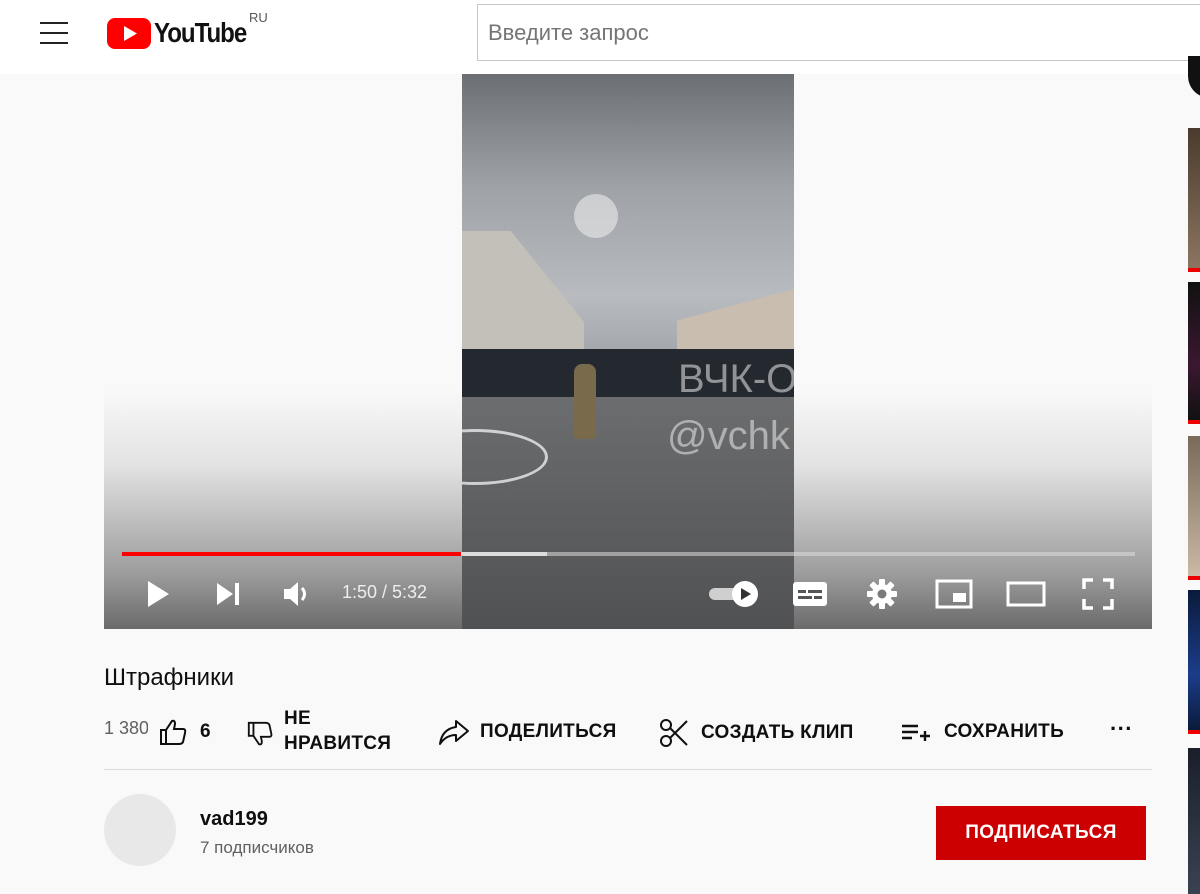 This screenshot has height=894, width=1200. I want to click on logo-text: YouTube, so click(200, 32).